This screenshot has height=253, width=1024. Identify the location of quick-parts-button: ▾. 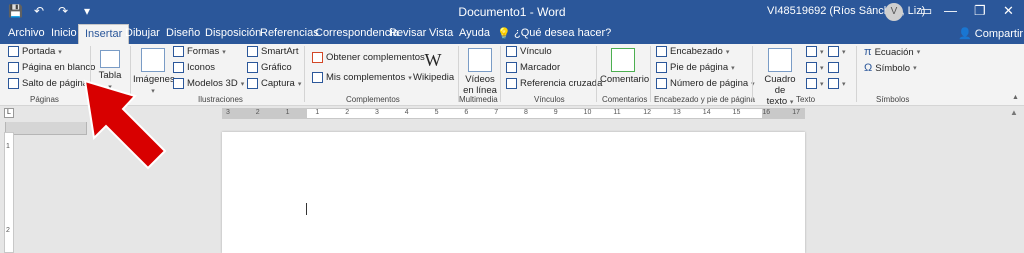
(815, 51).